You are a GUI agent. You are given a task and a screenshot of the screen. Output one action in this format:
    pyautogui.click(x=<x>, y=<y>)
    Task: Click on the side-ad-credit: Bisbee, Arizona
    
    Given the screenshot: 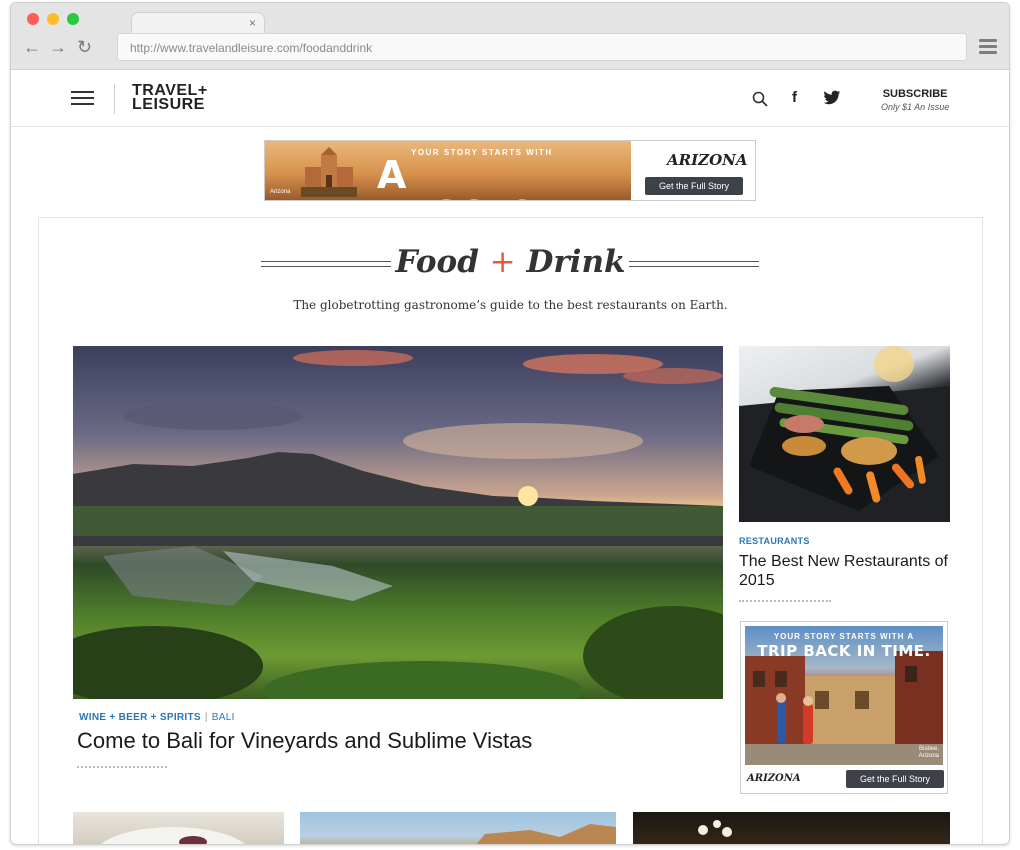 What is the action you would take?
    pyautogui.click(x=929, y=753)
    